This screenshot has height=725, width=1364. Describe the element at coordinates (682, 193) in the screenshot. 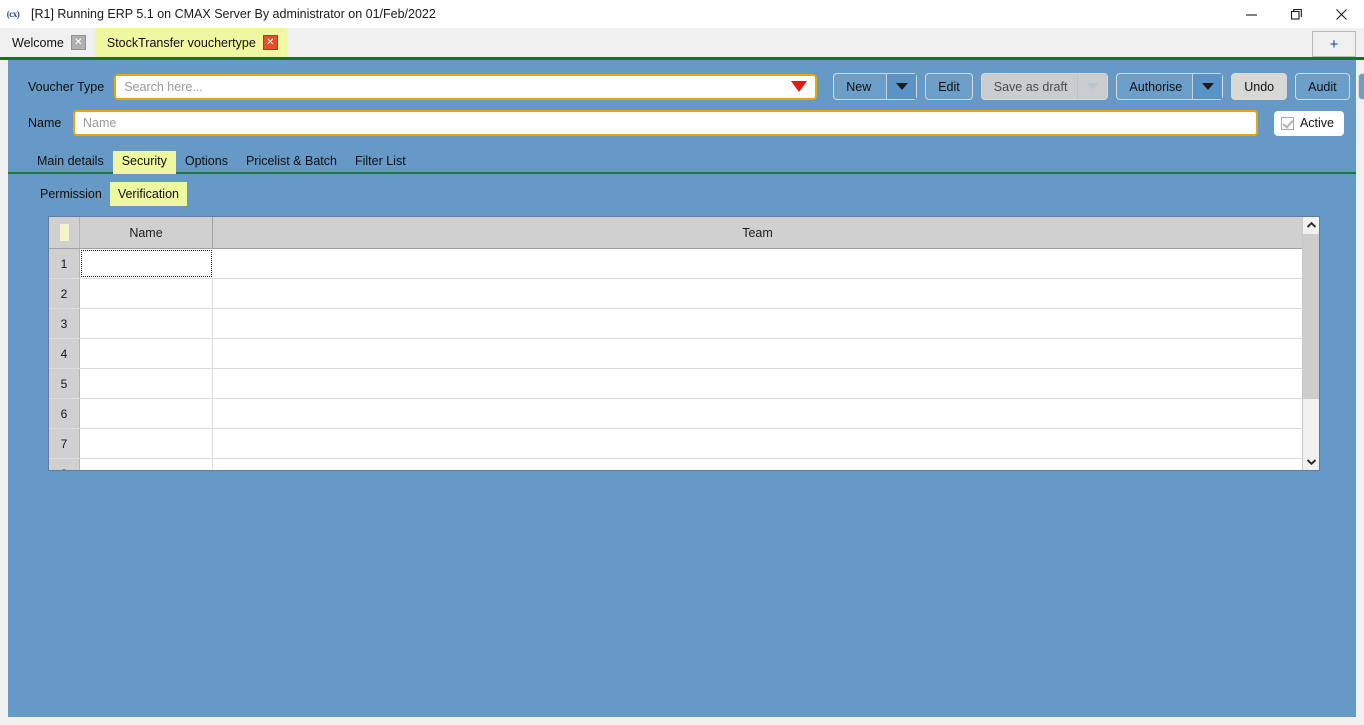

I see `sub-tab-bar: Permission Verification` at that location.